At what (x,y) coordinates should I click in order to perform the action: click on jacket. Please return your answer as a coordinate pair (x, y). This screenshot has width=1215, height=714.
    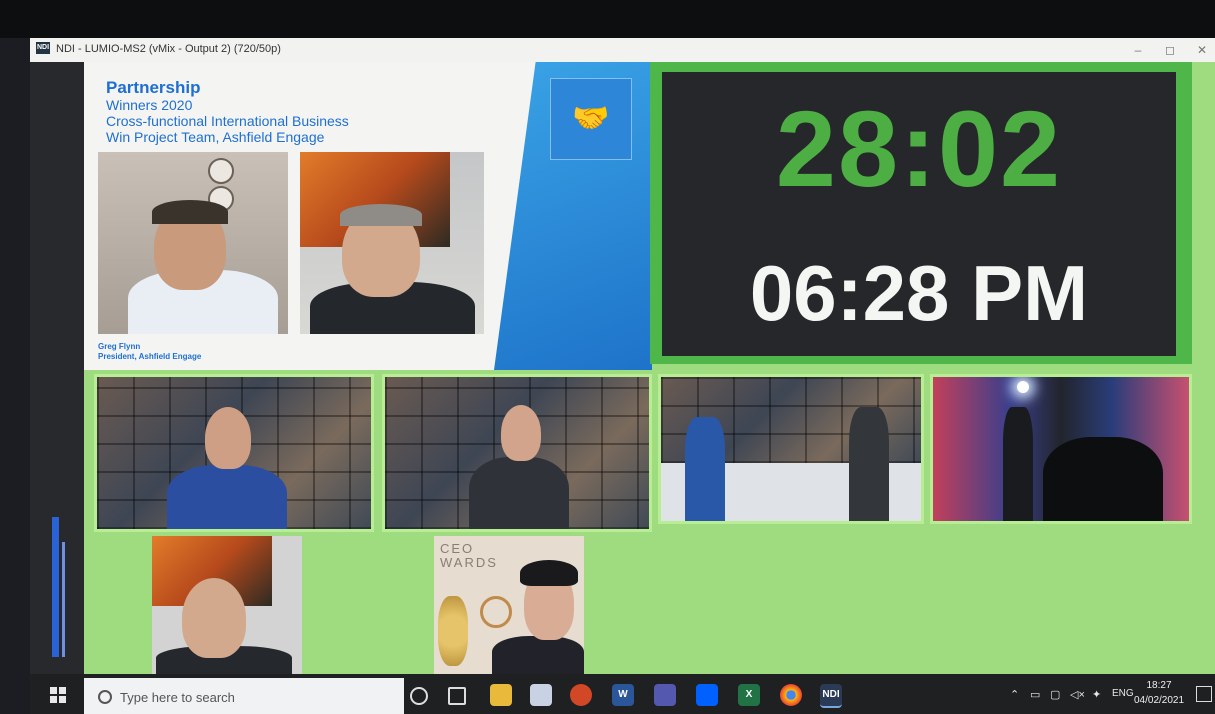
    Looking at the image, I should click on (538, 655).